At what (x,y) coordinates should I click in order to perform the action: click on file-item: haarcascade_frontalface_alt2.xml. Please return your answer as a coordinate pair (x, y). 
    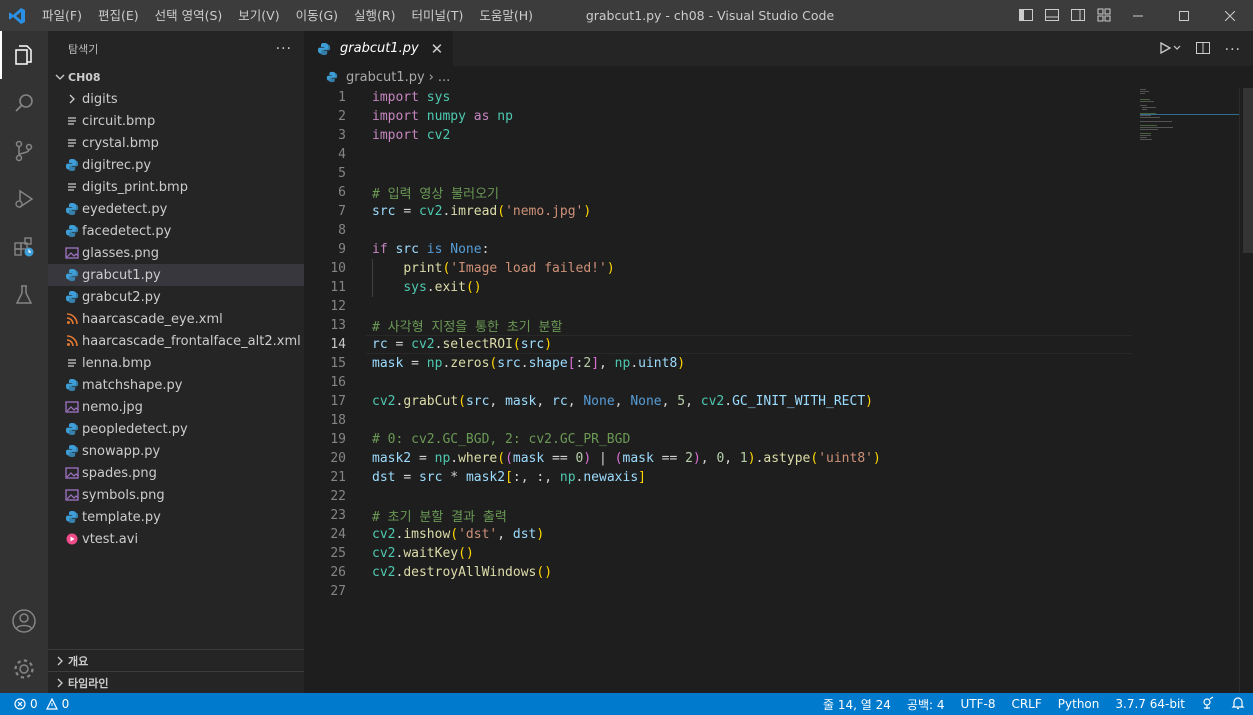
    Looking at the image, I should click on (176, 341).